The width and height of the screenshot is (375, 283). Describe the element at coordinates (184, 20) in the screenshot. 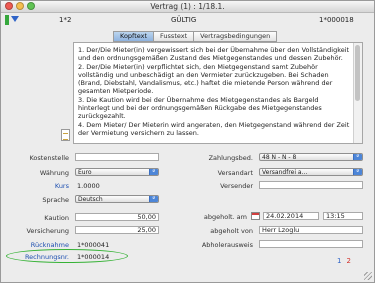

I see `status-text: GÜLTIG` at that location.